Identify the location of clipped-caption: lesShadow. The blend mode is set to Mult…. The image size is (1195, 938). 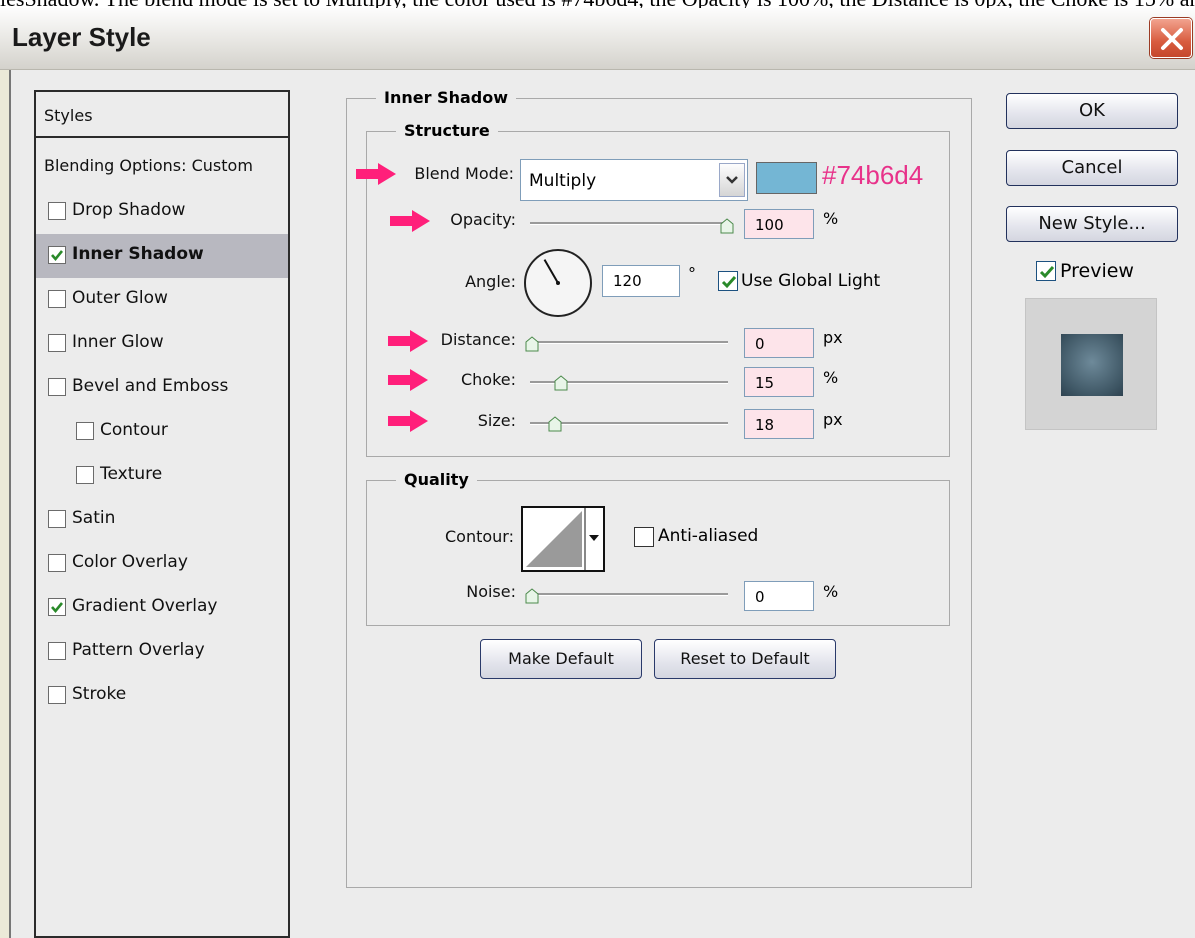
(597, 4).